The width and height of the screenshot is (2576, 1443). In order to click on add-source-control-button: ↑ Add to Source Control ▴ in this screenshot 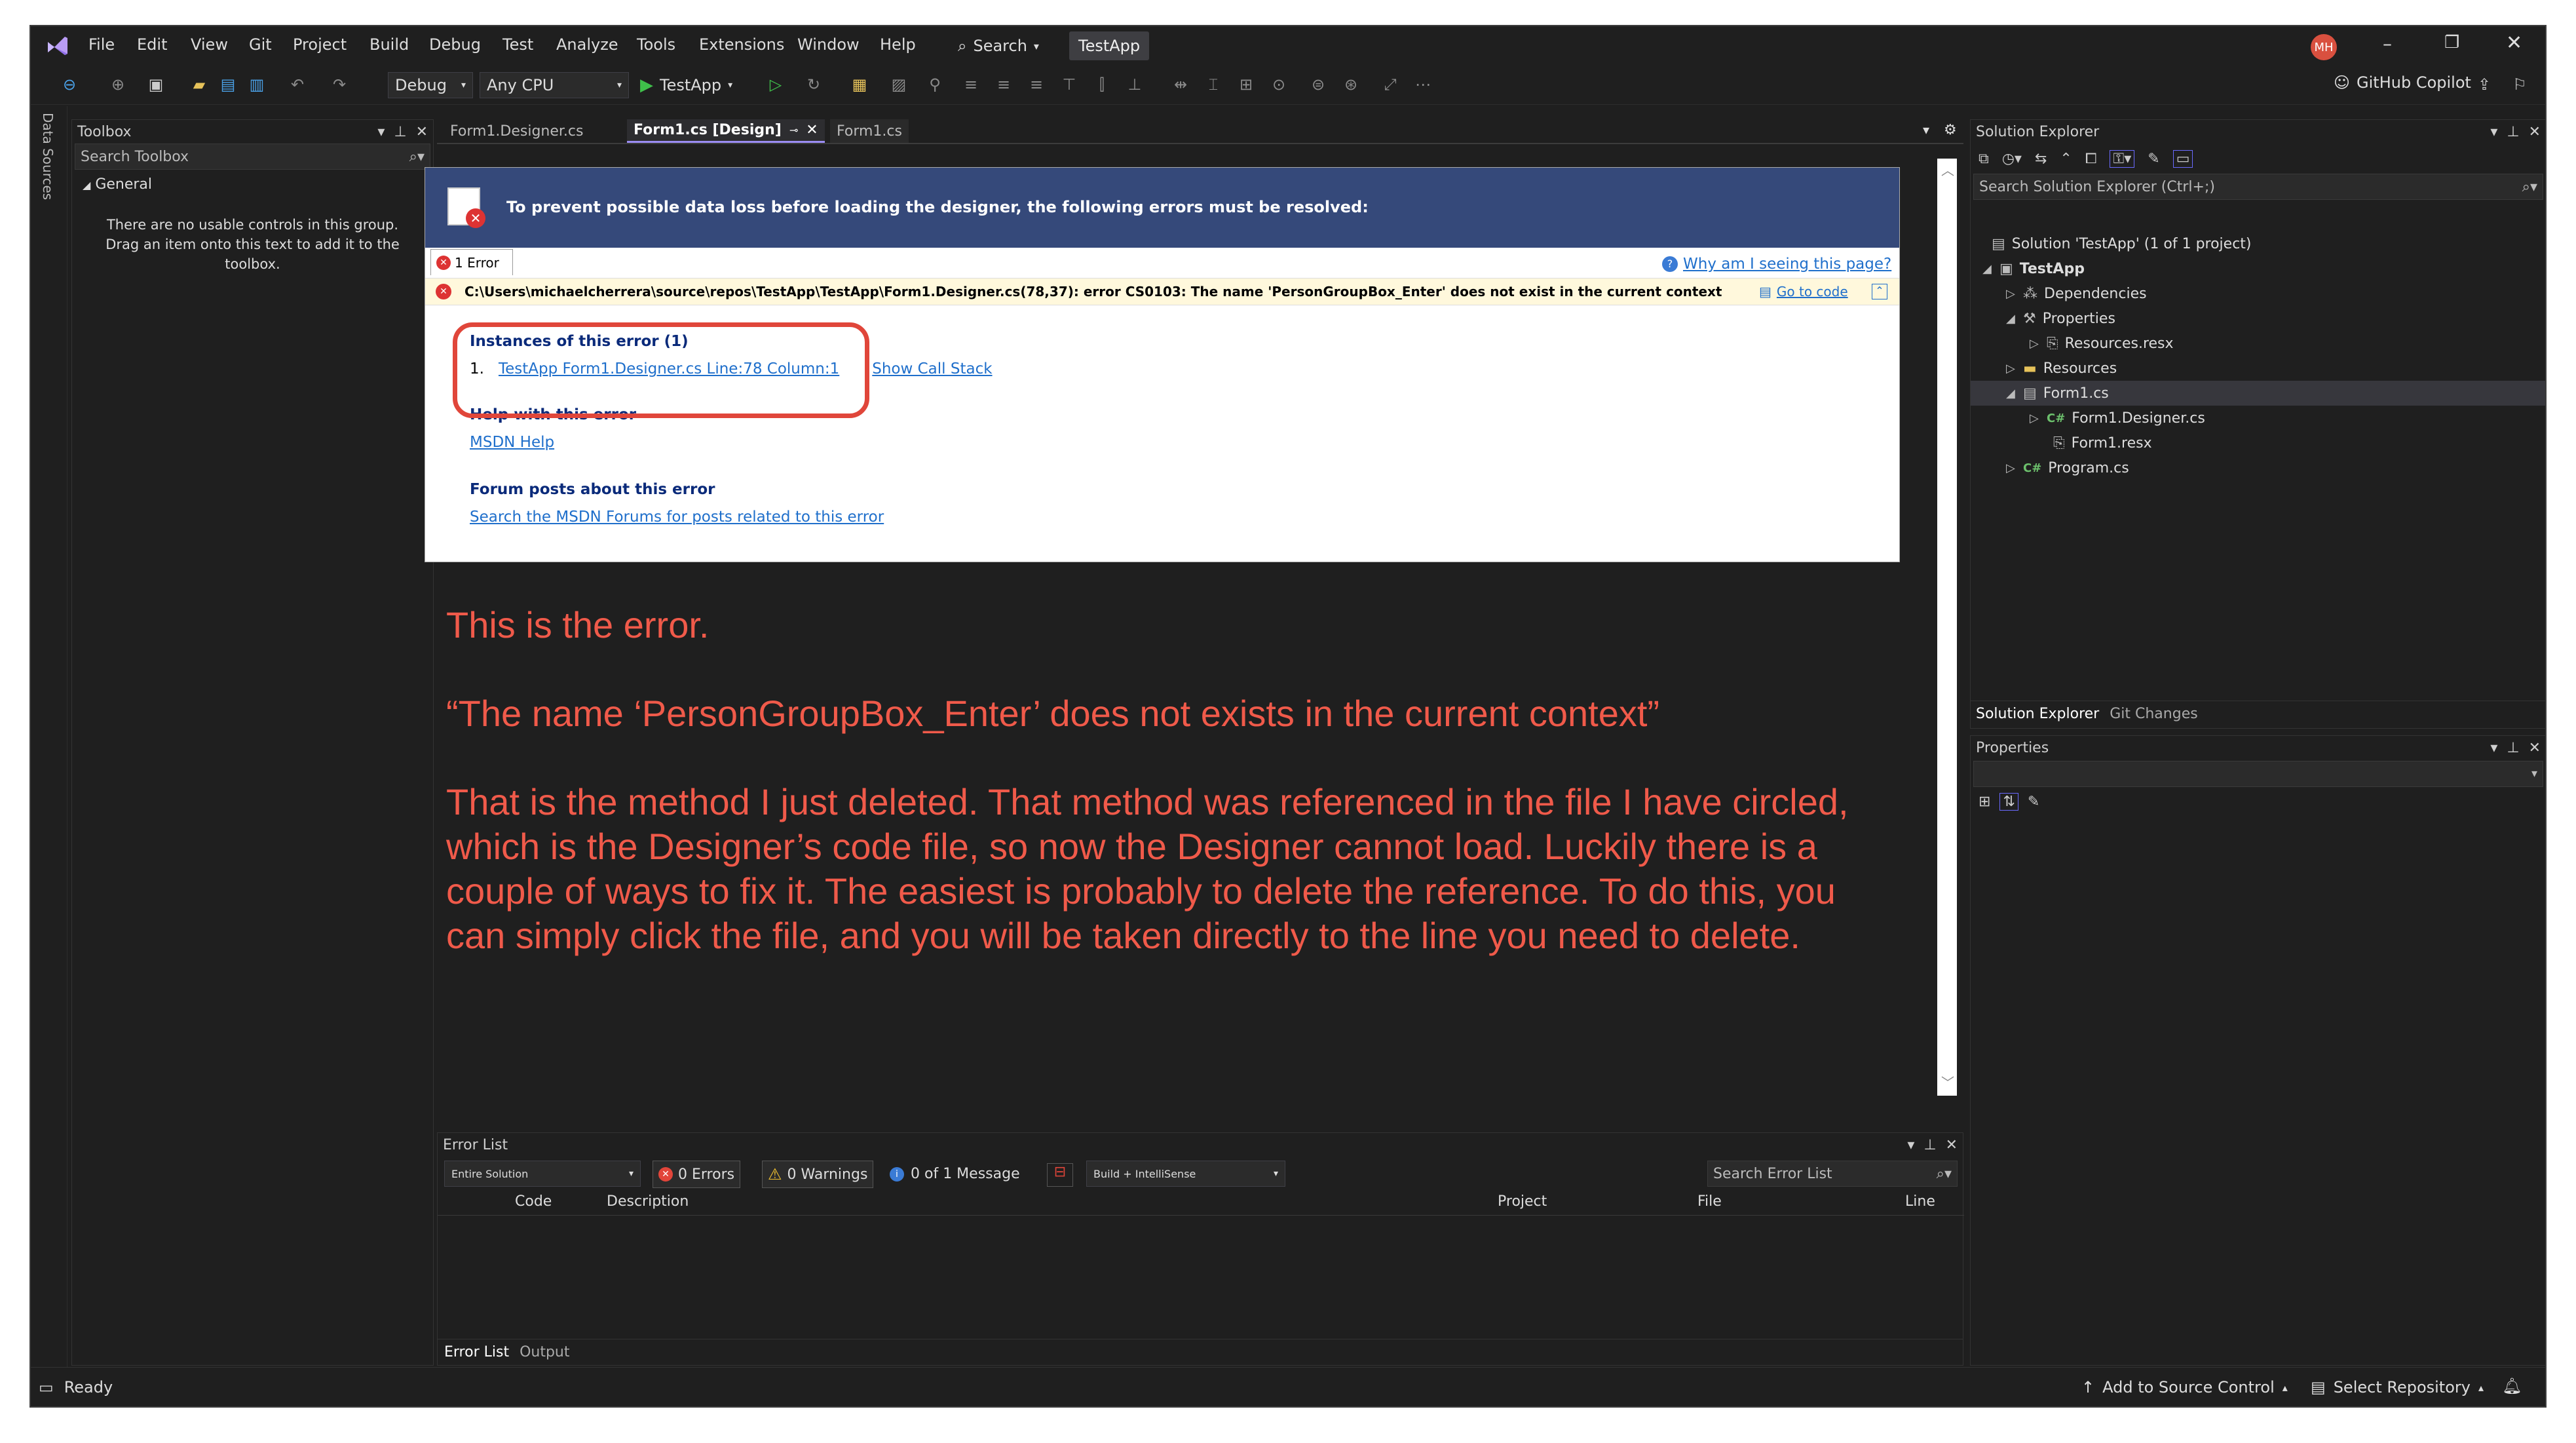, I will do `click(2184, 1387)`.